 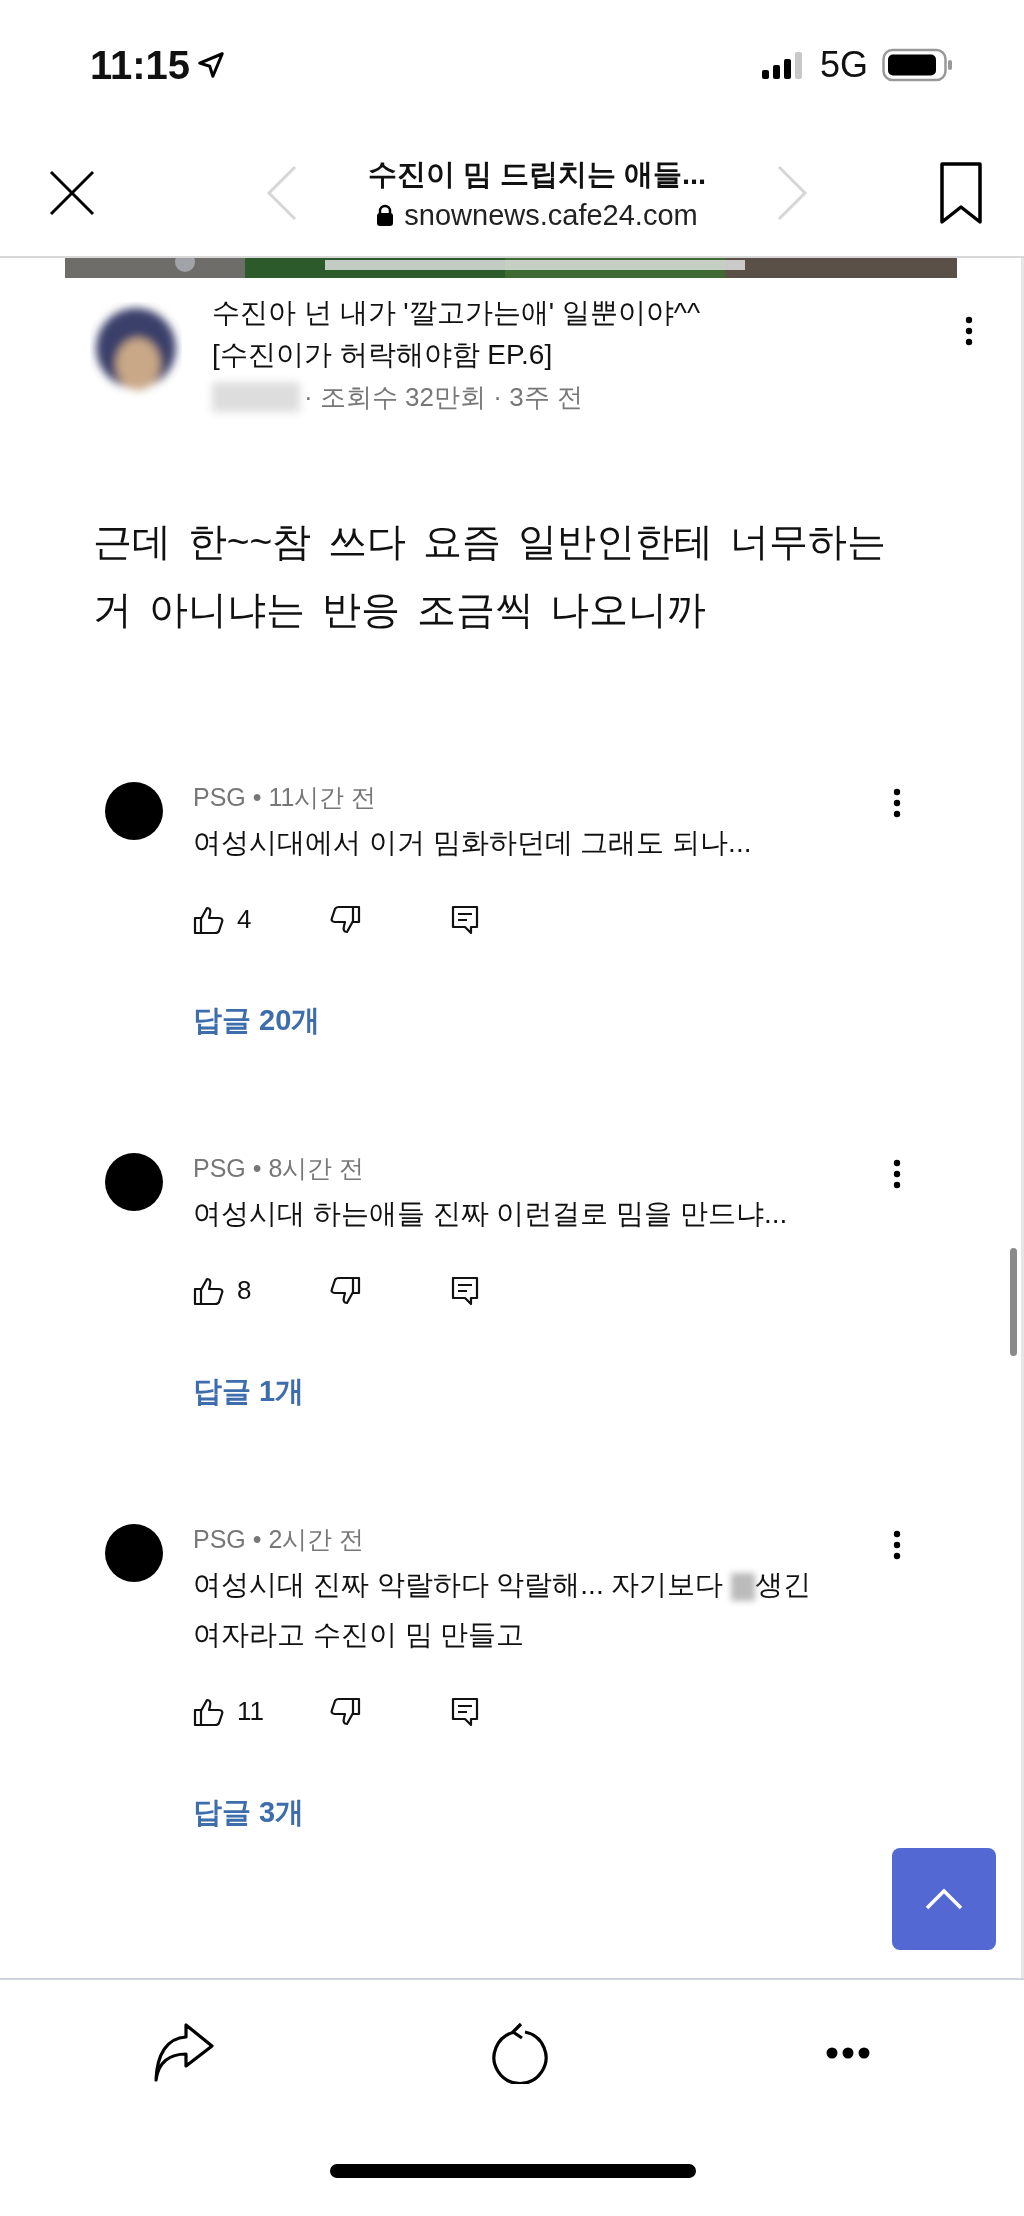 I want to click on scroll-to-top-button, so click(x=944, y=1899).